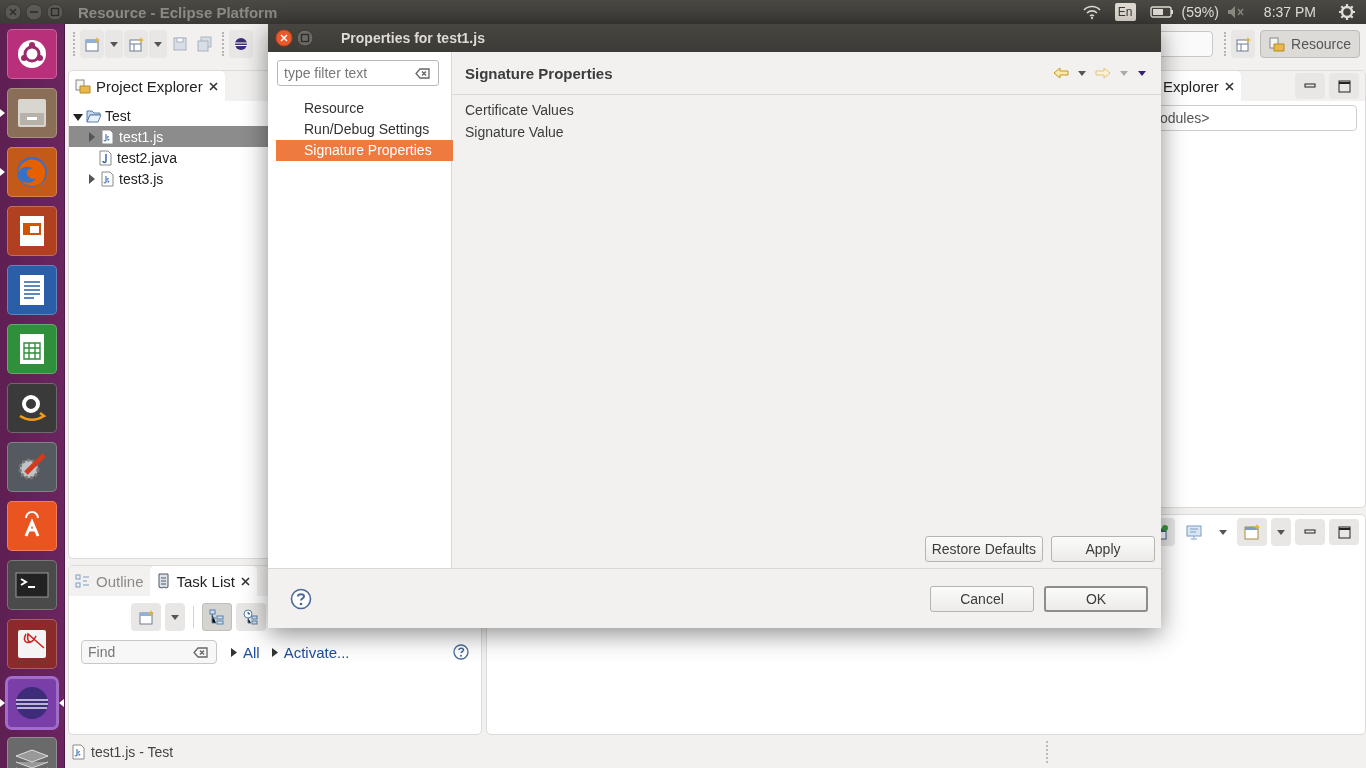 This screenshot has width=1366, height=768. What do you see at coordinates (539, 73) in the screenshot?
I see `page-title: Signature Properties` at bounding box center [539, 73].